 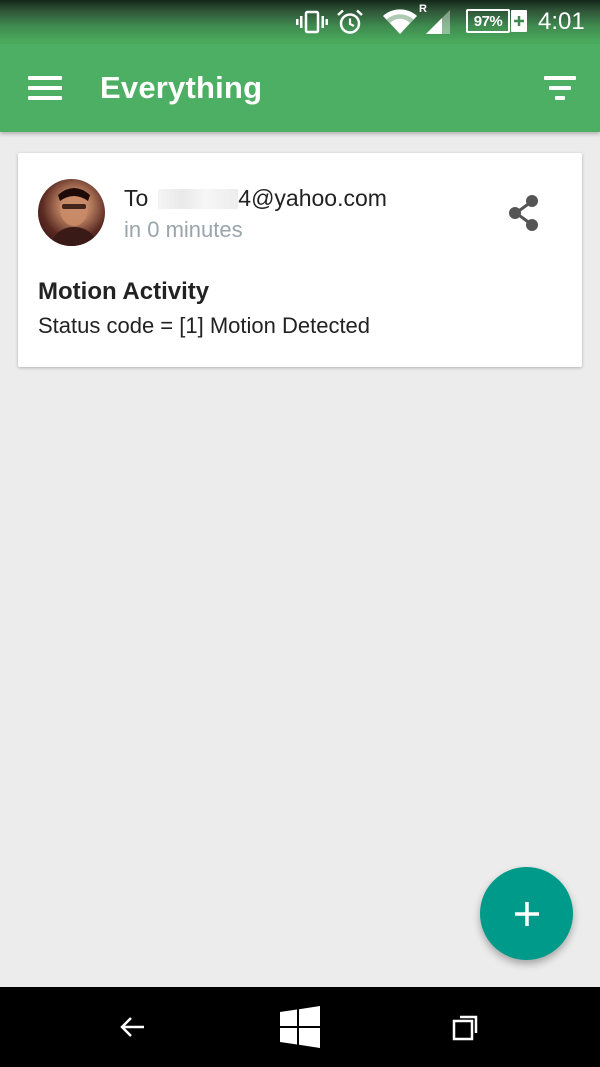 I want to click on signal-icon, so click(x=438, y=22).